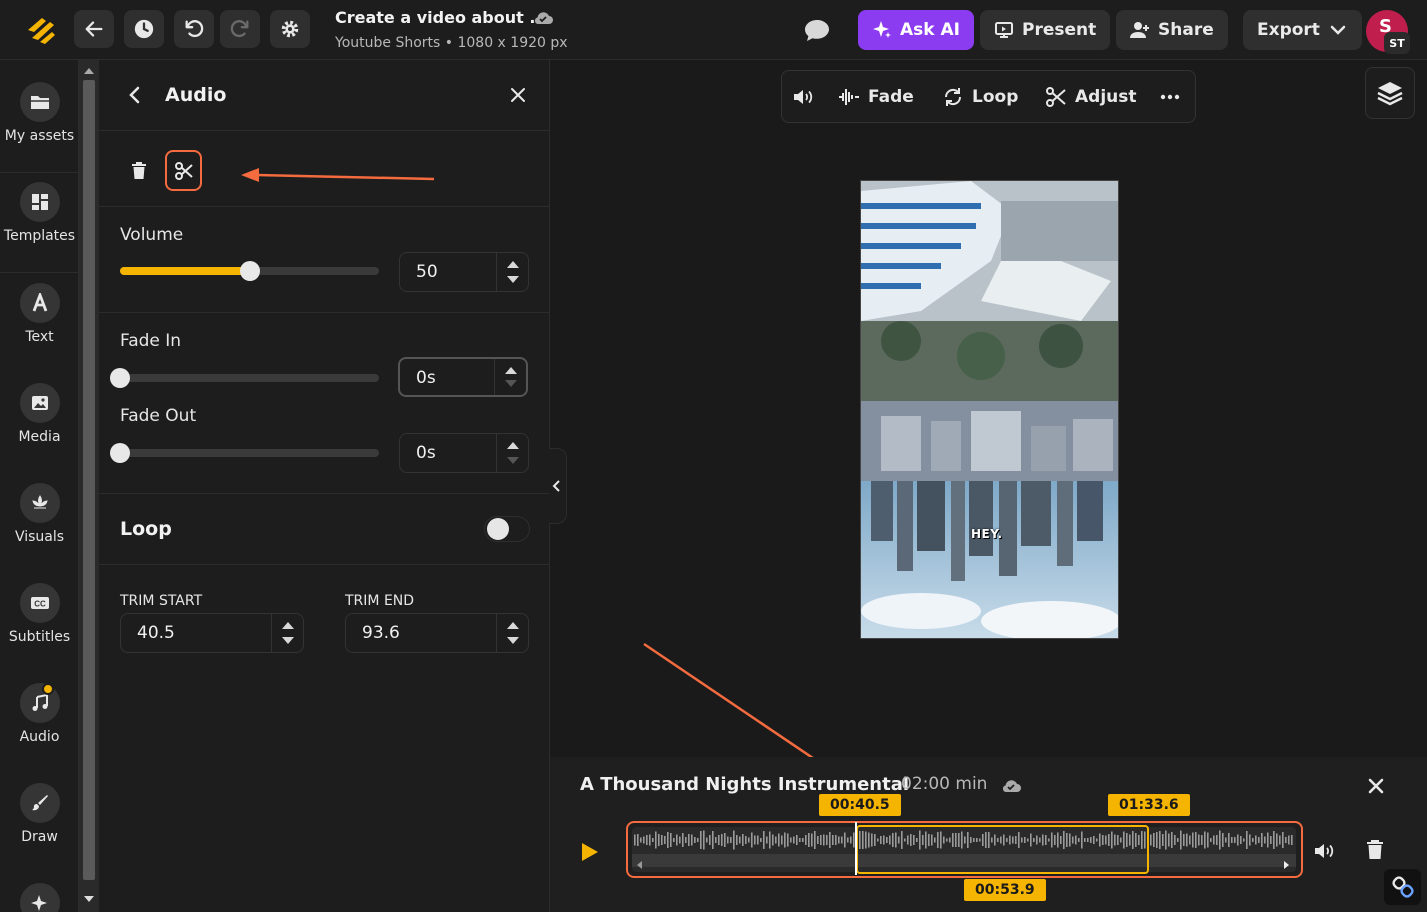 The width and height of the screenshot is (1427, 912). What do you see at coordinates (980, 97) in the screenshot?
I see `loop-button: Loop` at bounding box center [980, 97].